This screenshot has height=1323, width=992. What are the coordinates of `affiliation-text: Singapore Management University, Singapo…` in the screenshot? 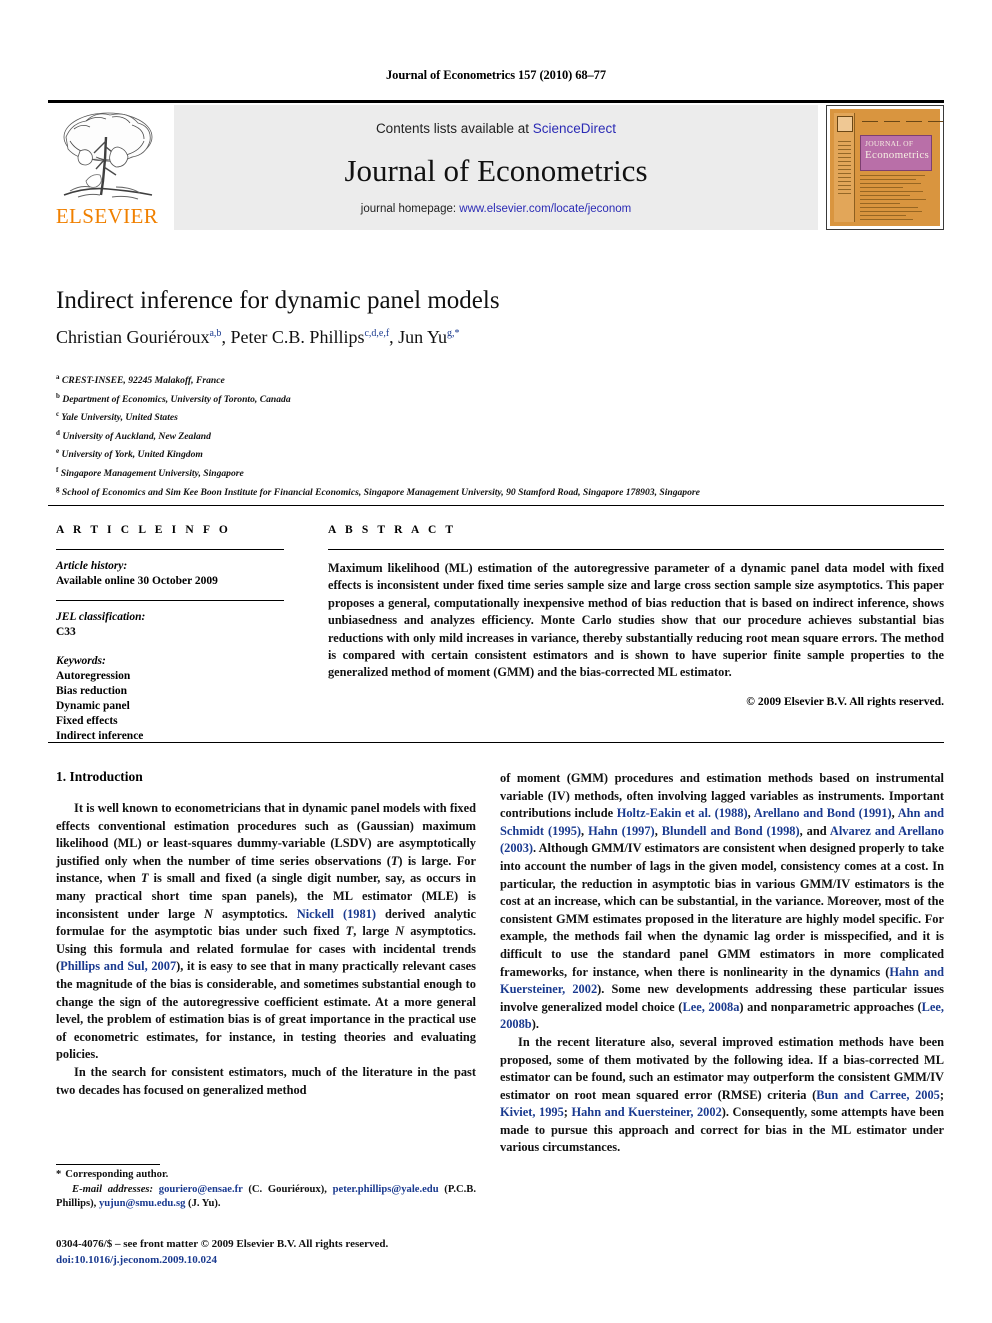 It's located at (152, 474).